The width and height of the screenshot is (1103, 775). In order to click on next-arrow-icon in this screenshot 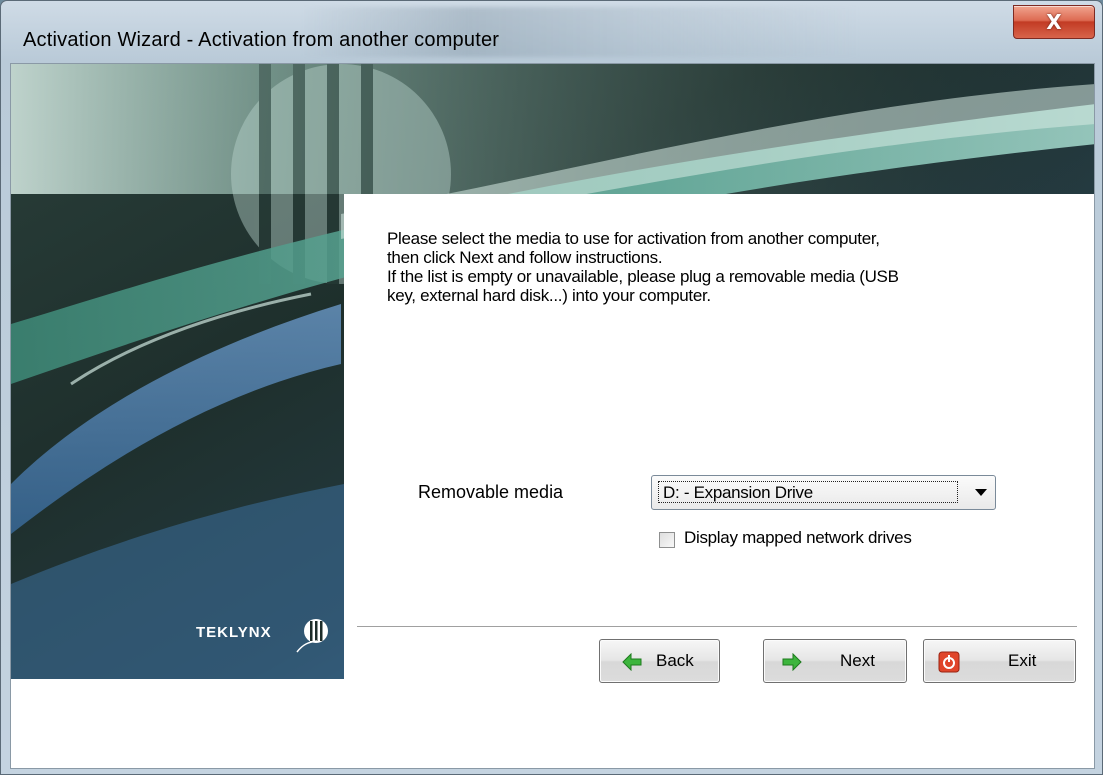, I will do `click(792, 662)`.